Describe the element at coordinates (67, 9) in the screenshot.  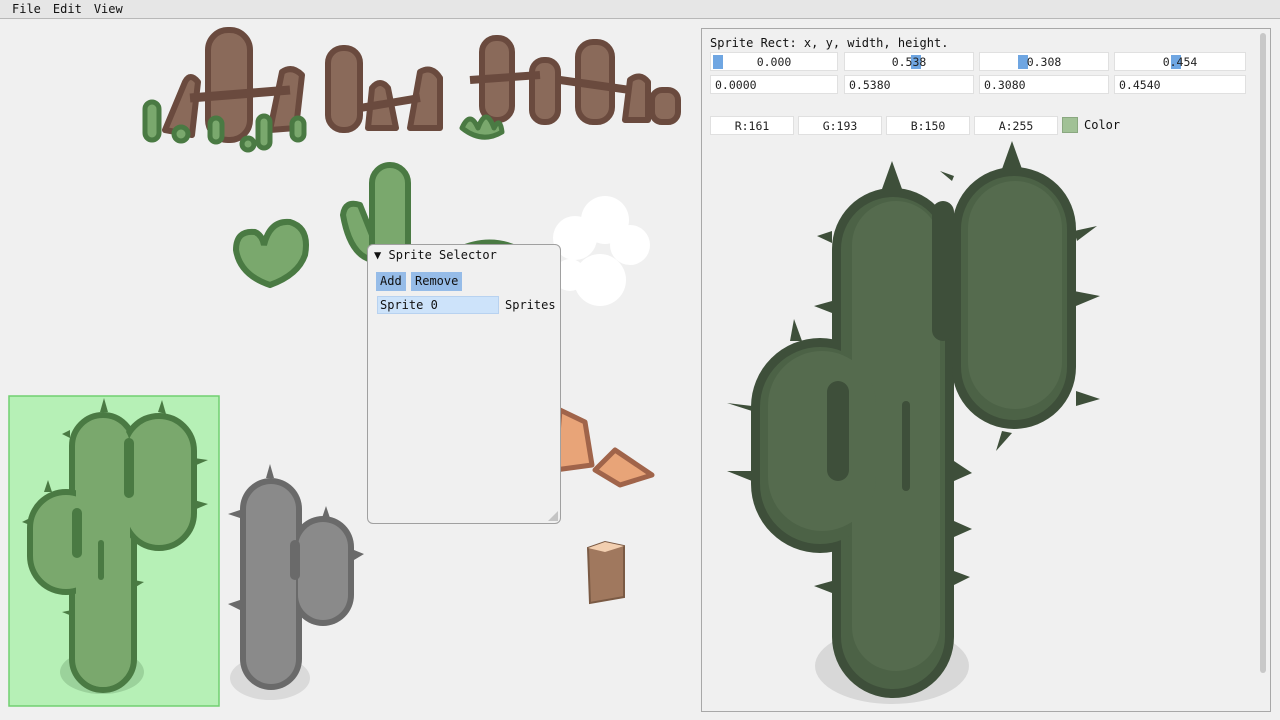
I see `menu-edit: Edit` at that location.